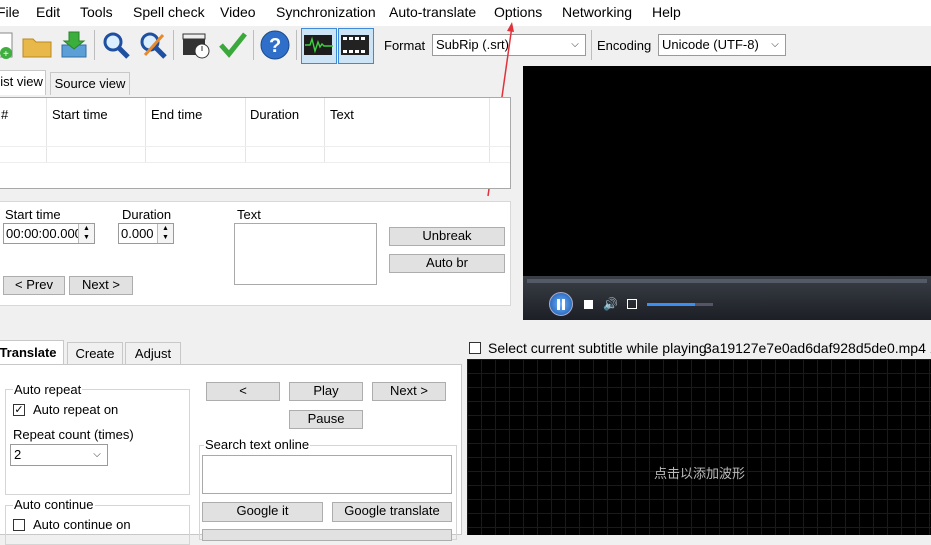 Image resolution: width=931 pixels, height=545 pixels. I want to click on repeat-count-dropdown: 2 ⌵, so click(59, 455).